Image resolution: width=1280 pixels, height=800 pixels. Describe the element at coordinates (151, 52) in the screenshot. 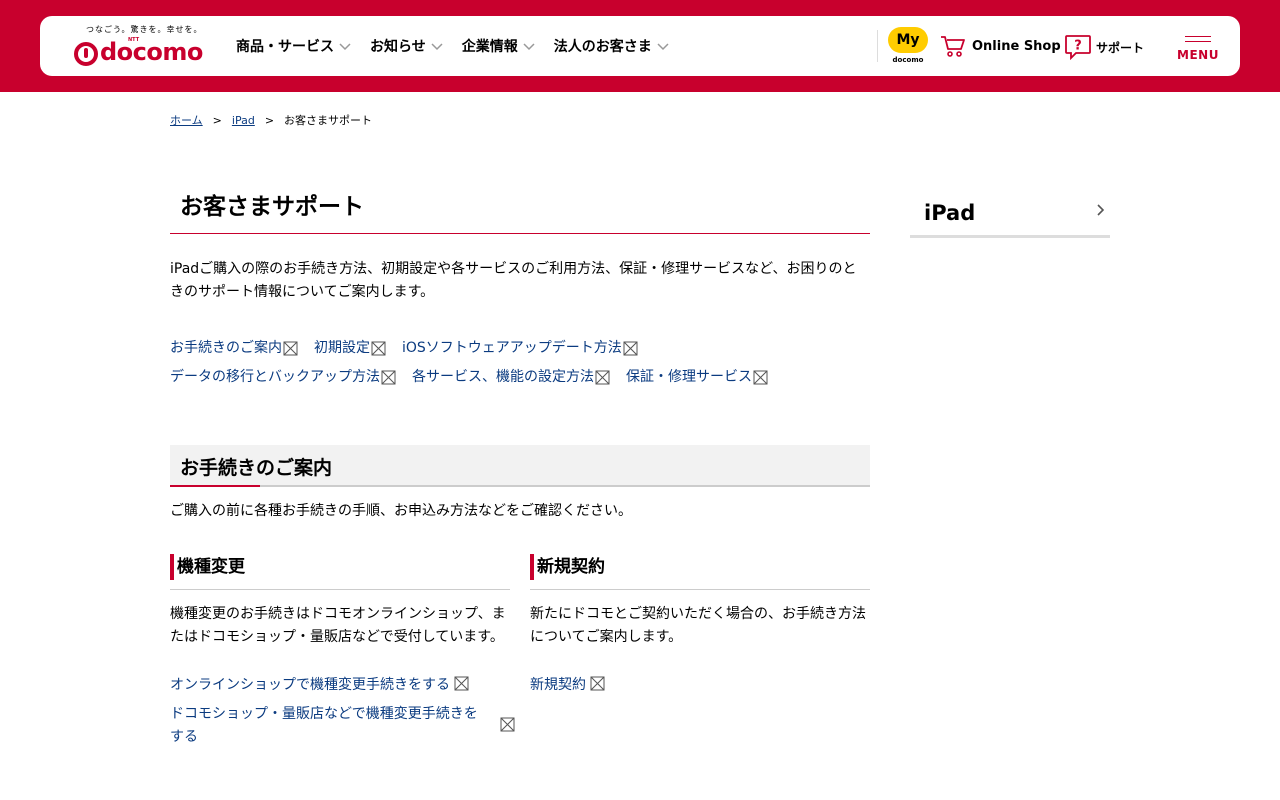

I see `logo-word: docomo` at that location.